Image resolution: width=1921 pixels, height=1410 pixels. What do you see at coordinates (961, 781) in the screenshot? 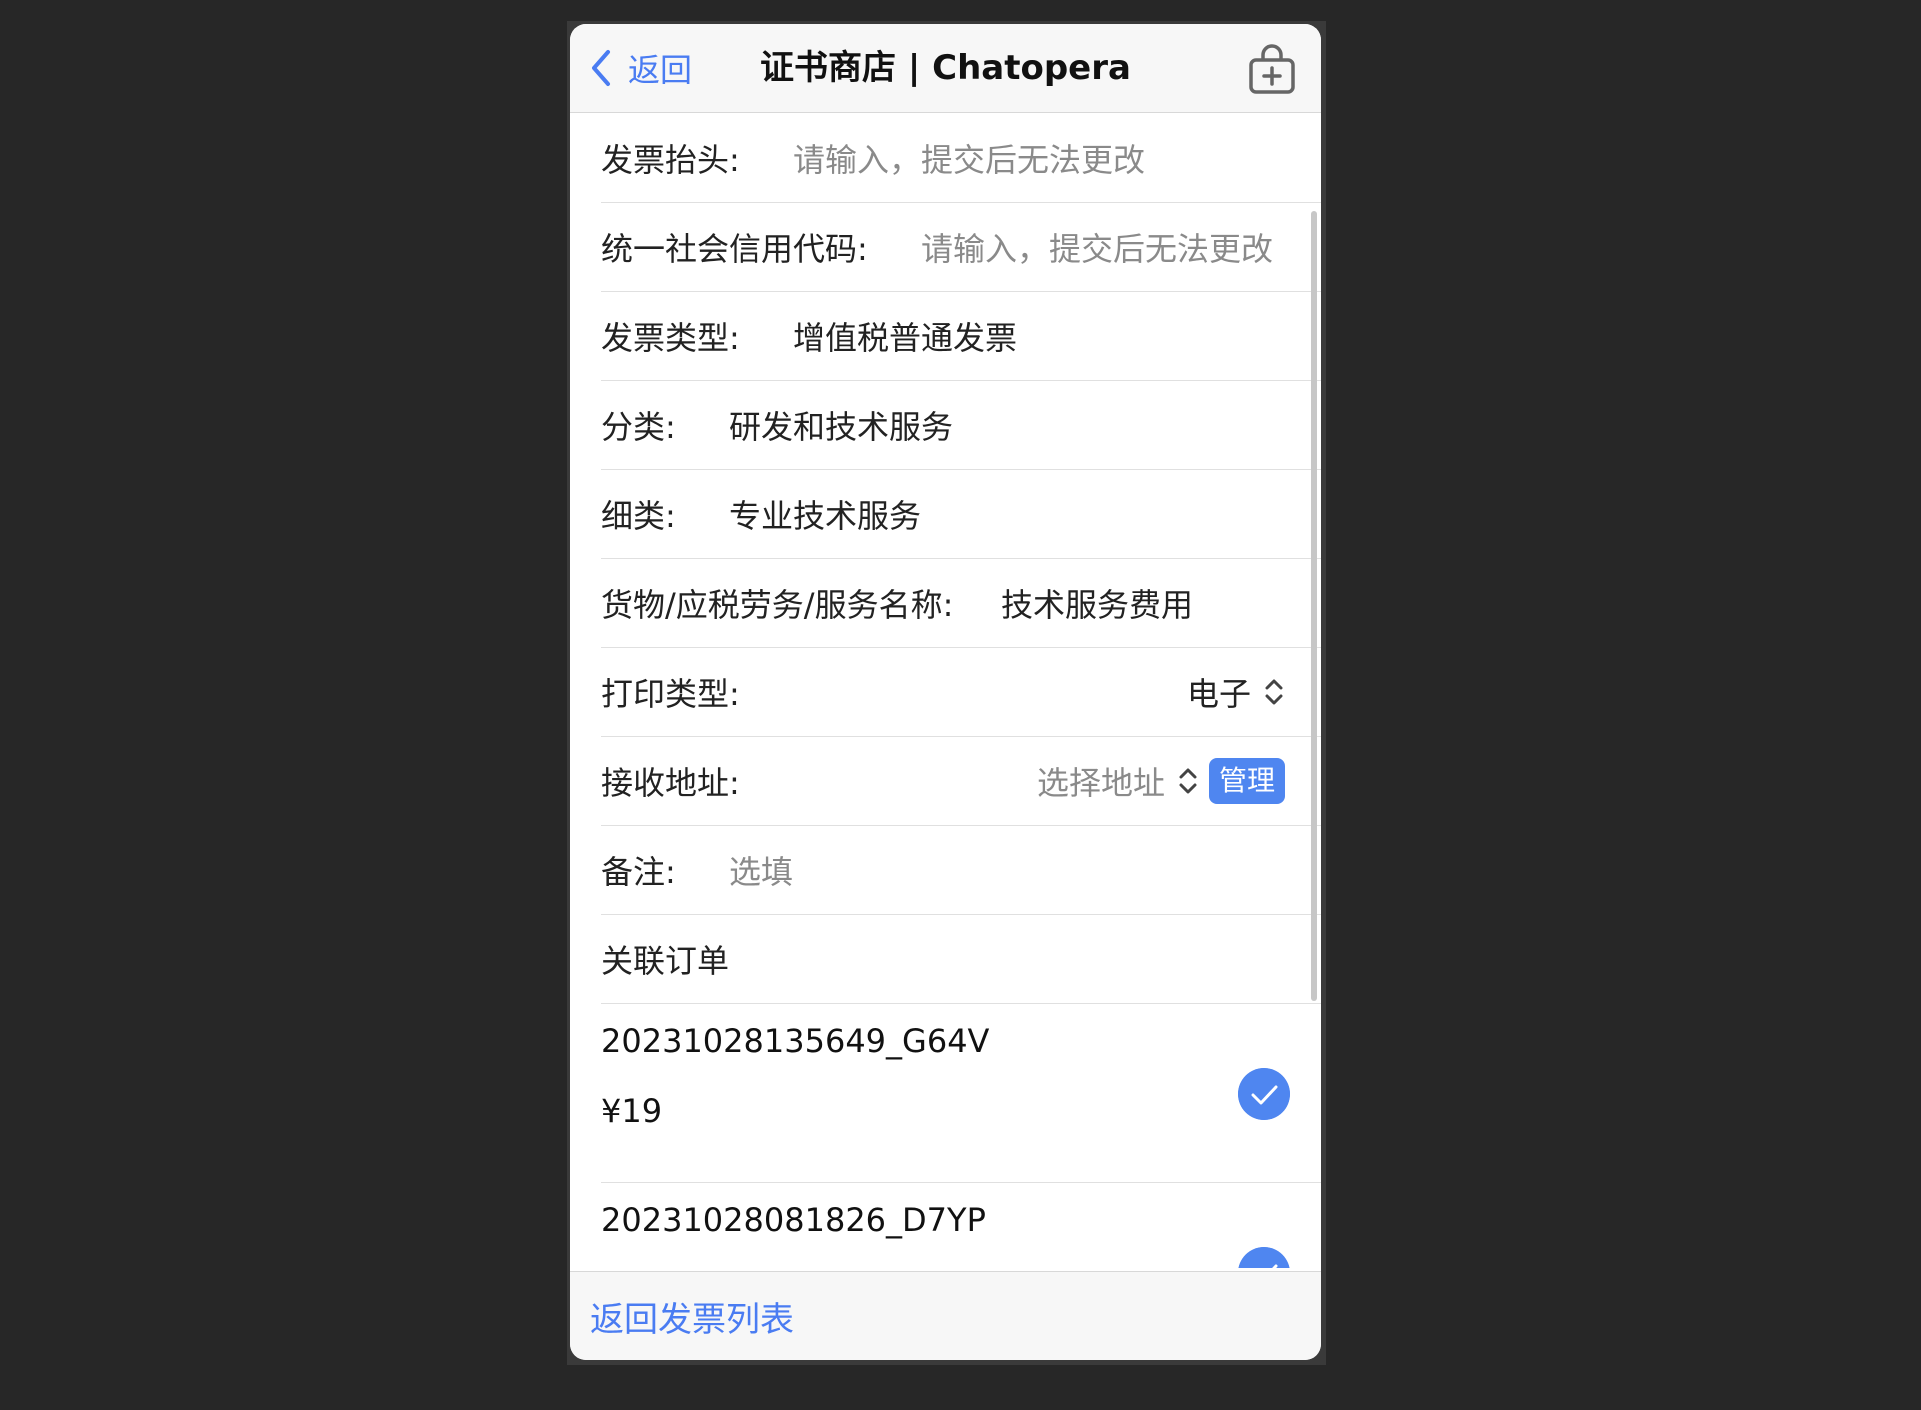
I see `address-row: 接收地址: 选择地址 管理` at bounding box center [961, 781].